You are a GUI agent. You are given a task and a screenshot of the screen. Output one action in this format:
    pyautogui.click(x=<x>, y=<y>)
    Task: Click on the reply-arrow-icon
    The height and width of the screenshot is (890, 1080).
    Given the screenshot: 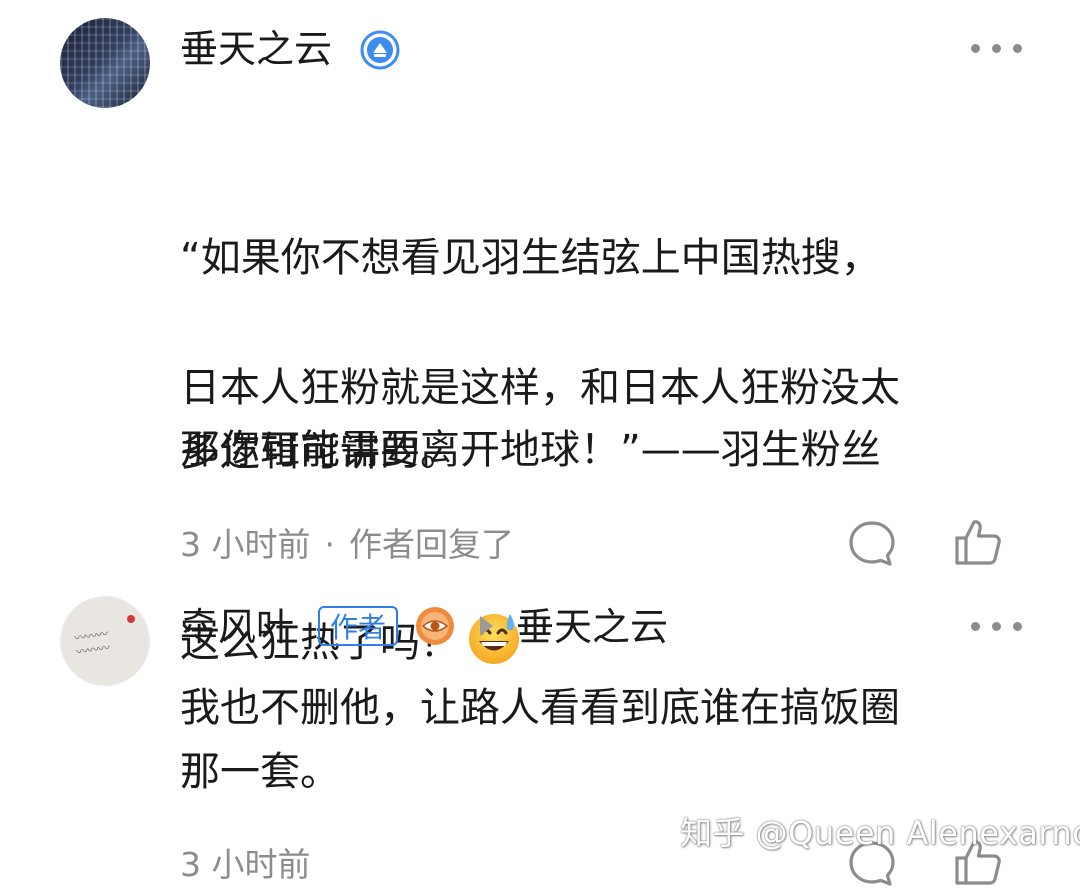 What is the action you would take?
    pyautogui.click(x=486, y=626)
    